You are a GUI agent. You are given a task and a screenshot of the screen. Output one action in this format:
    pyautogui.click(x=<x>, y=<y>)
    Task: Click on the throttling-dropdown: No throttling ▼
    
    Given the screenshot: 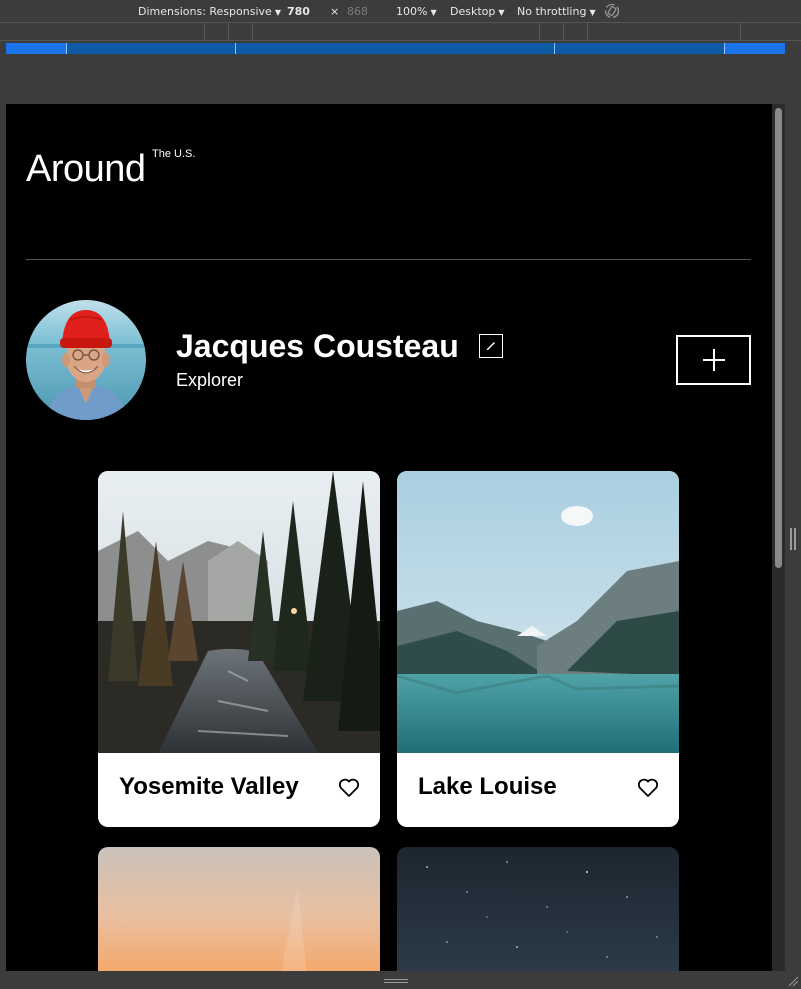 What is the action you would take?
    pyautogui.click(x=556, y=11)
    